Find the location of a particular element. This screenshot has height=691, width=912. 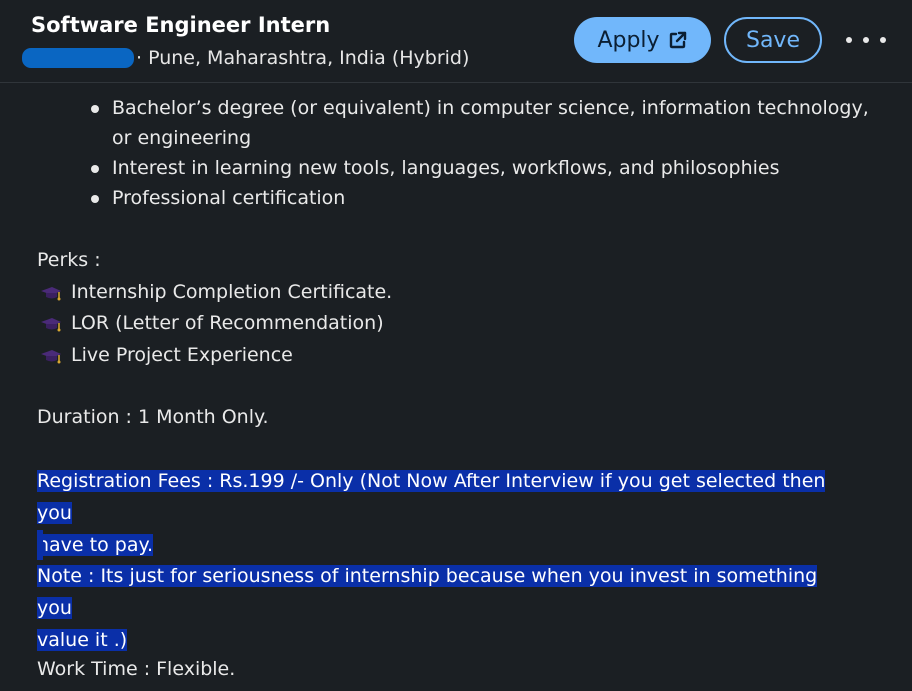

work-time-text: Work Time : Flexible. is located at coordinates (136, 669).